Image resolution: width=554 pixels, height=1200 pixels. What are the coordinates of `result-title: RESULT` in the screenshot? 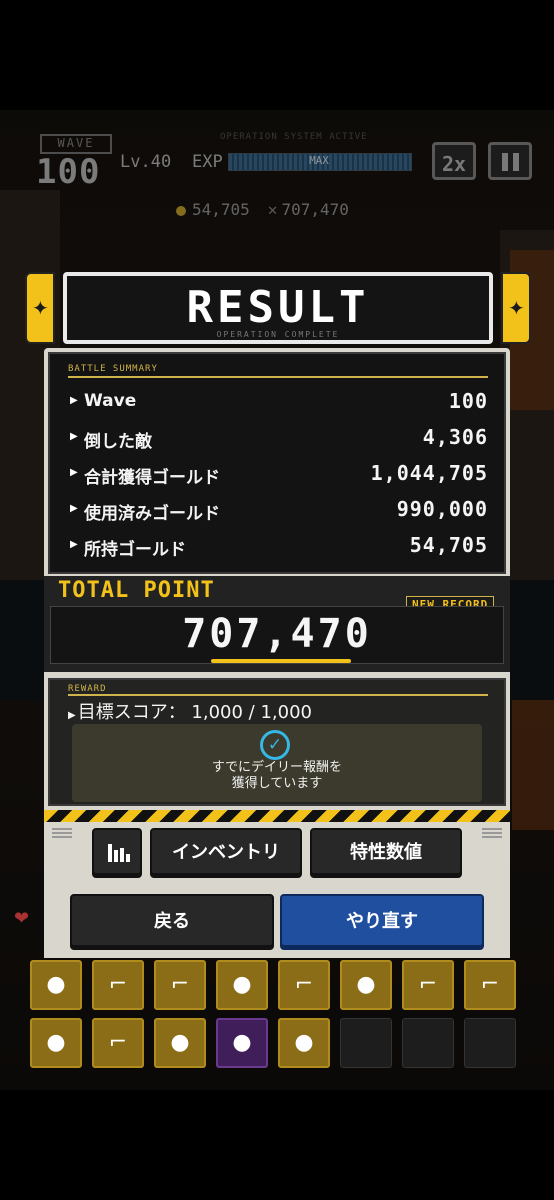 It's located at (278, 307).